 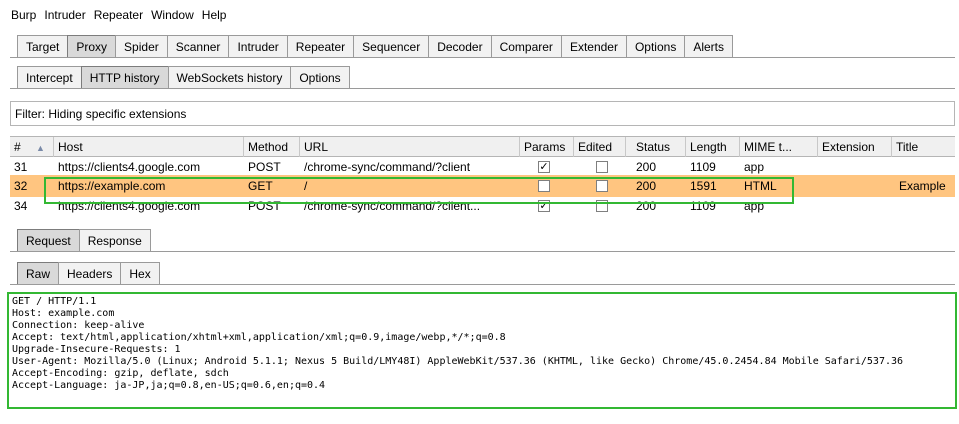 I want to click on col-status: Status, so click(x=659, y=147).